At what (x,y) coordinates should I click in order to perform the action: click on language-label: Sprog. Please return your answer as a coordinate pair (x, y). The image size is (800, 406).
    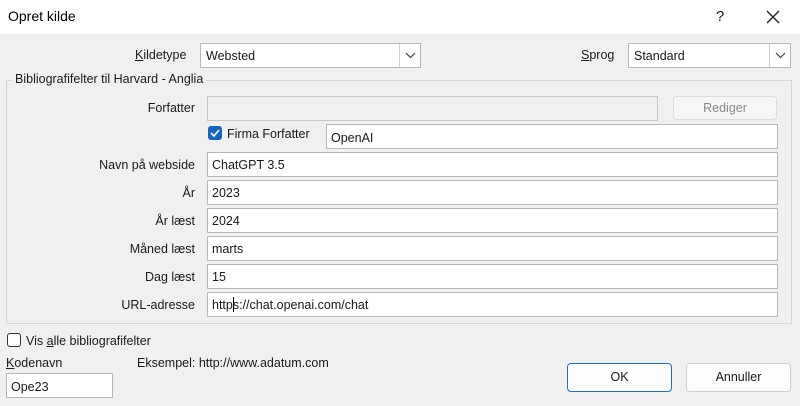
    Looking at the image, I should click on (598, 55).